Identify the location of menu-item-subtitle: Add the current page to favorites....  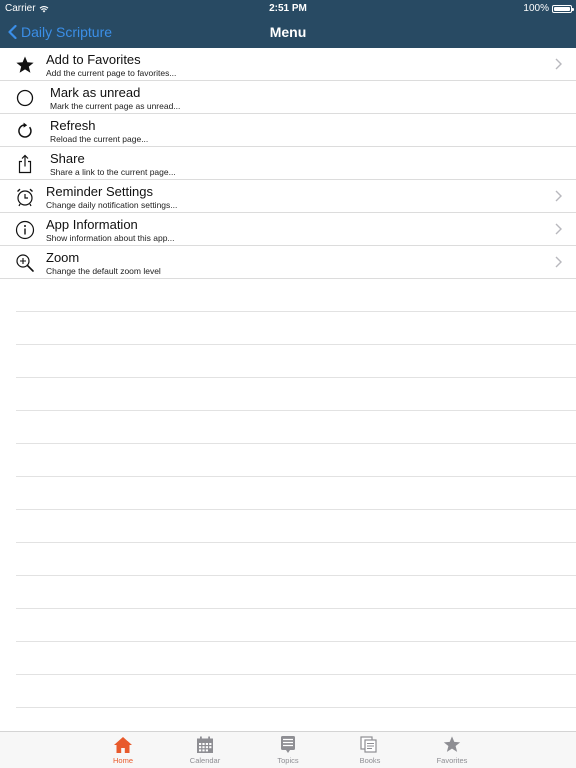
(111, 73).